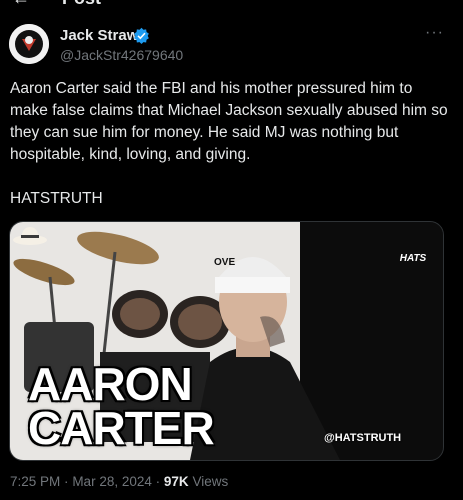 The height and width of the screenshot is (500, 463). What do you see at coordinates (30, 236) in the screenshot?
I see `hat-logo-icon` at bounding box center [30, 236].